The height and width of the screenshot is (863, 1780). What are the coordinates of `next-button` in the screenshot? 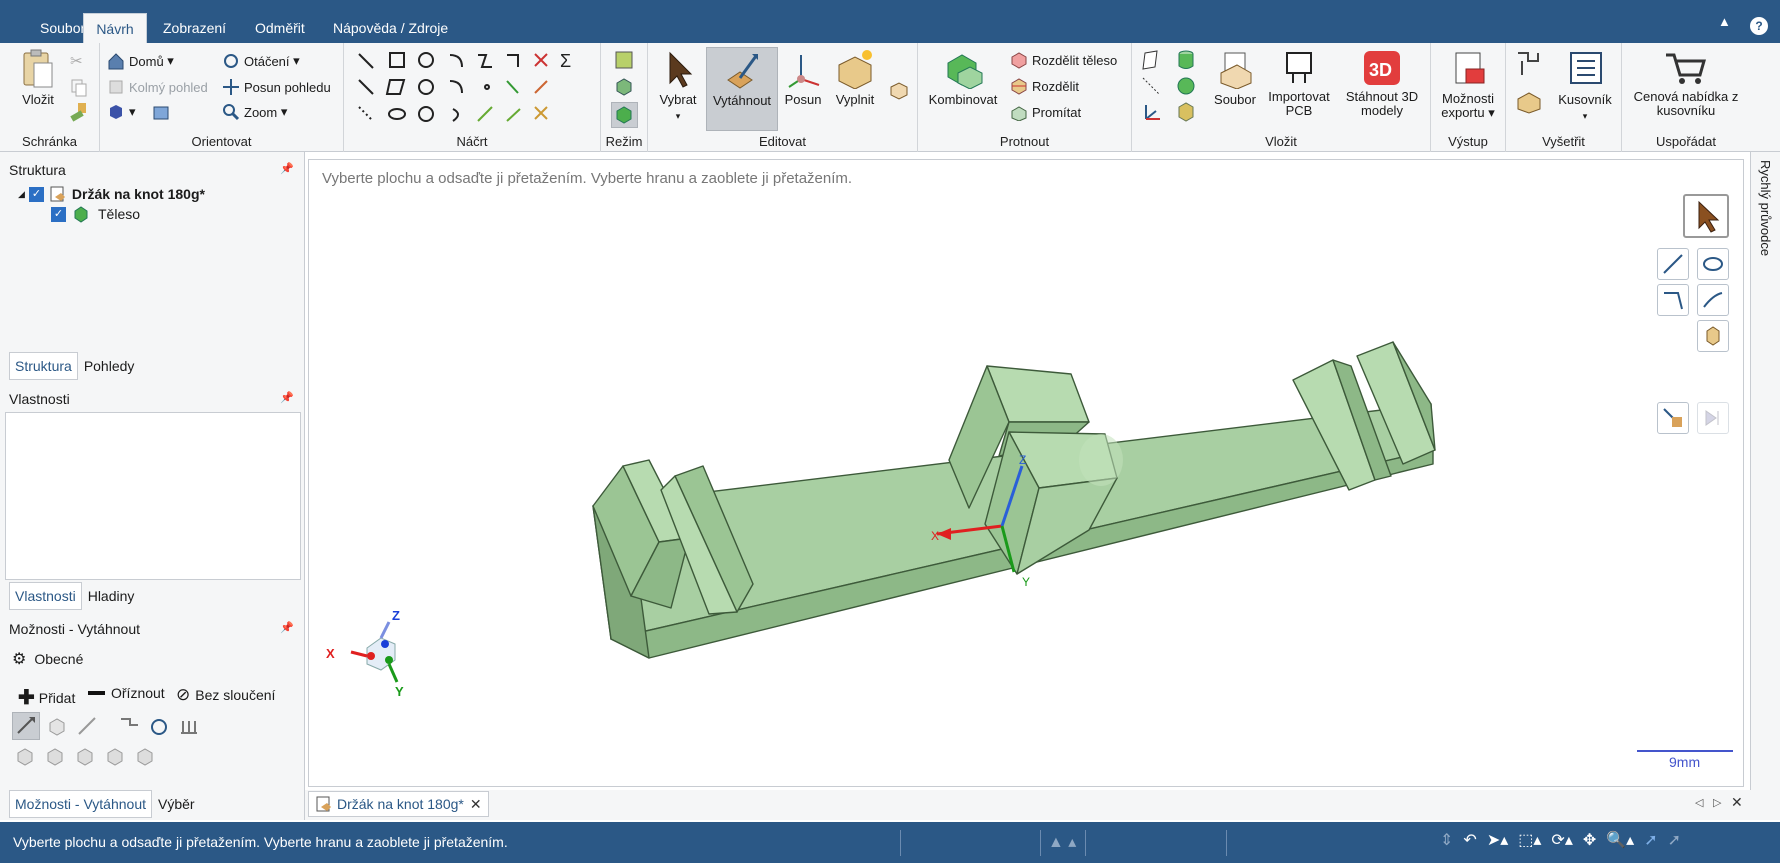 It's located at (1713, 418).